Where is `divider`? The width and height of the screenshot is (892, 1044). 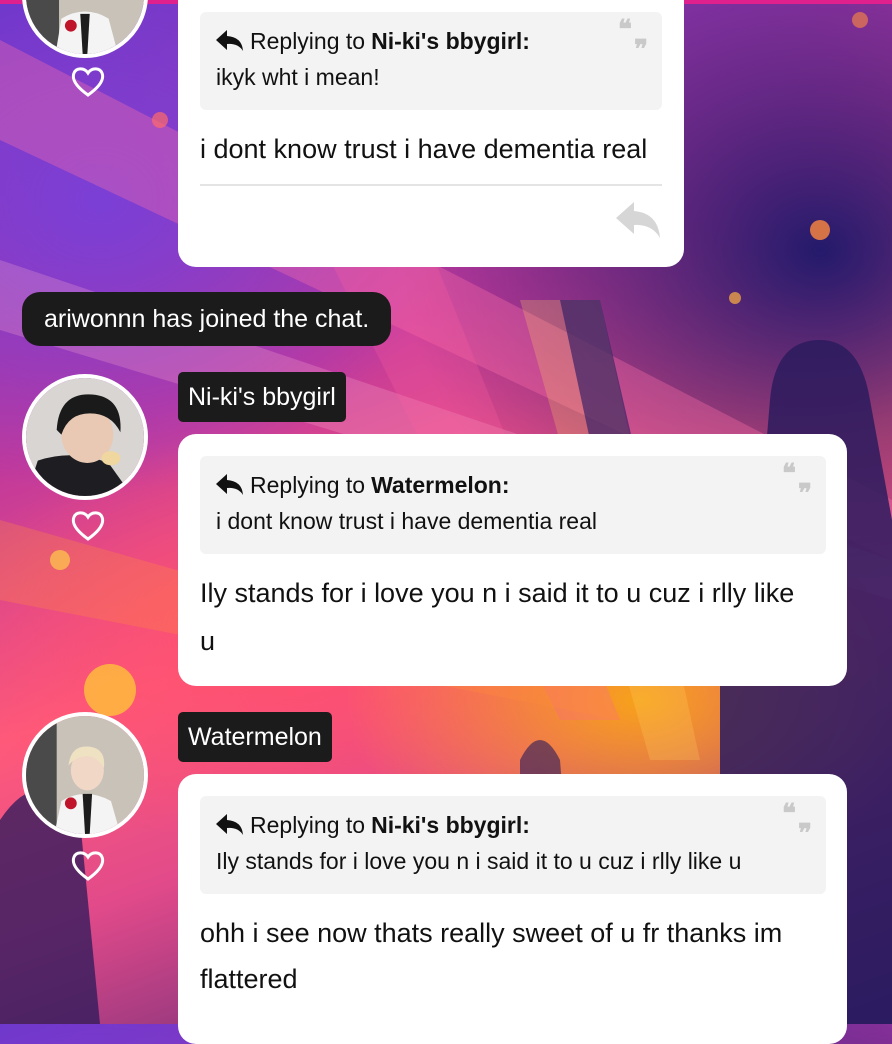 divider is located at coordinates (431, 185).